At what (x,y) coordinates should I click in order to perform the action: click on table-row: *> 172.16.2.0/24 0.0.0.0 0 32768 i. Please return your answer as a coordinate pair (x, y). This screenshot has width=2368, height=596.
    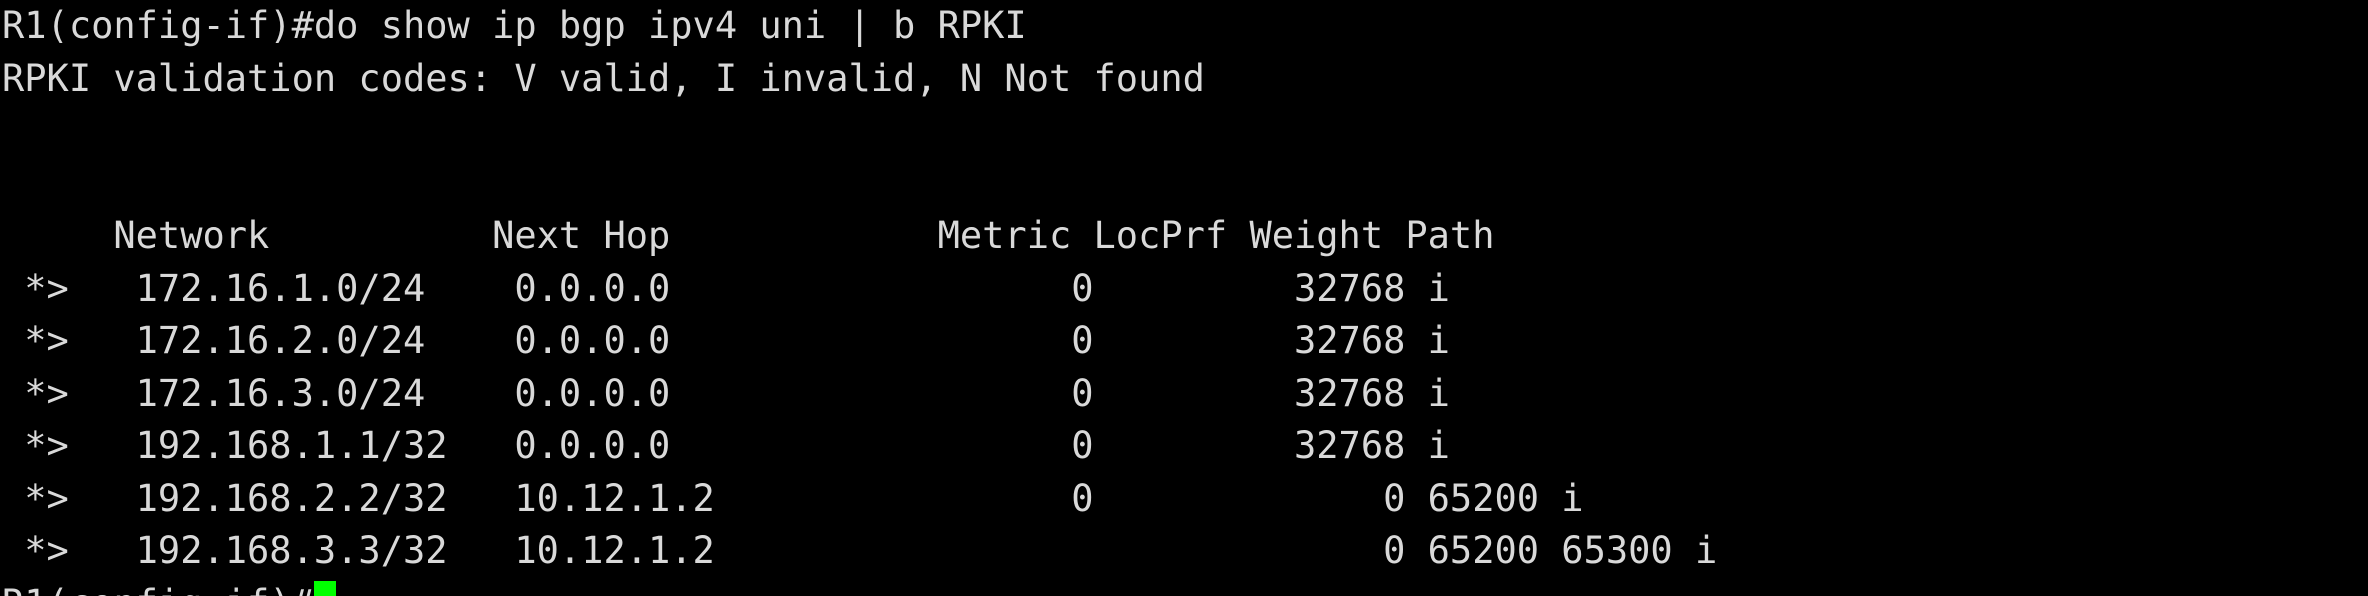
    Looking at the image, I should click on (726, 340).